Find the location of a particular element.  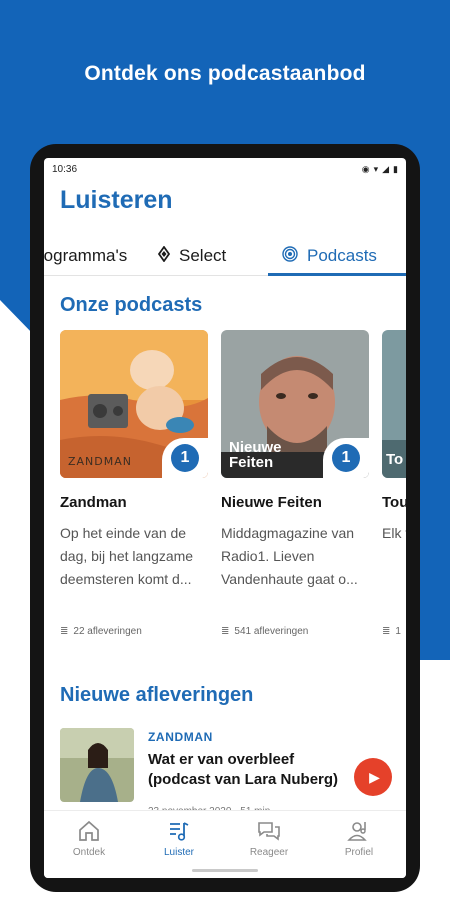

nav-item-profiel: Profiel is located at coordinates (359, 838).